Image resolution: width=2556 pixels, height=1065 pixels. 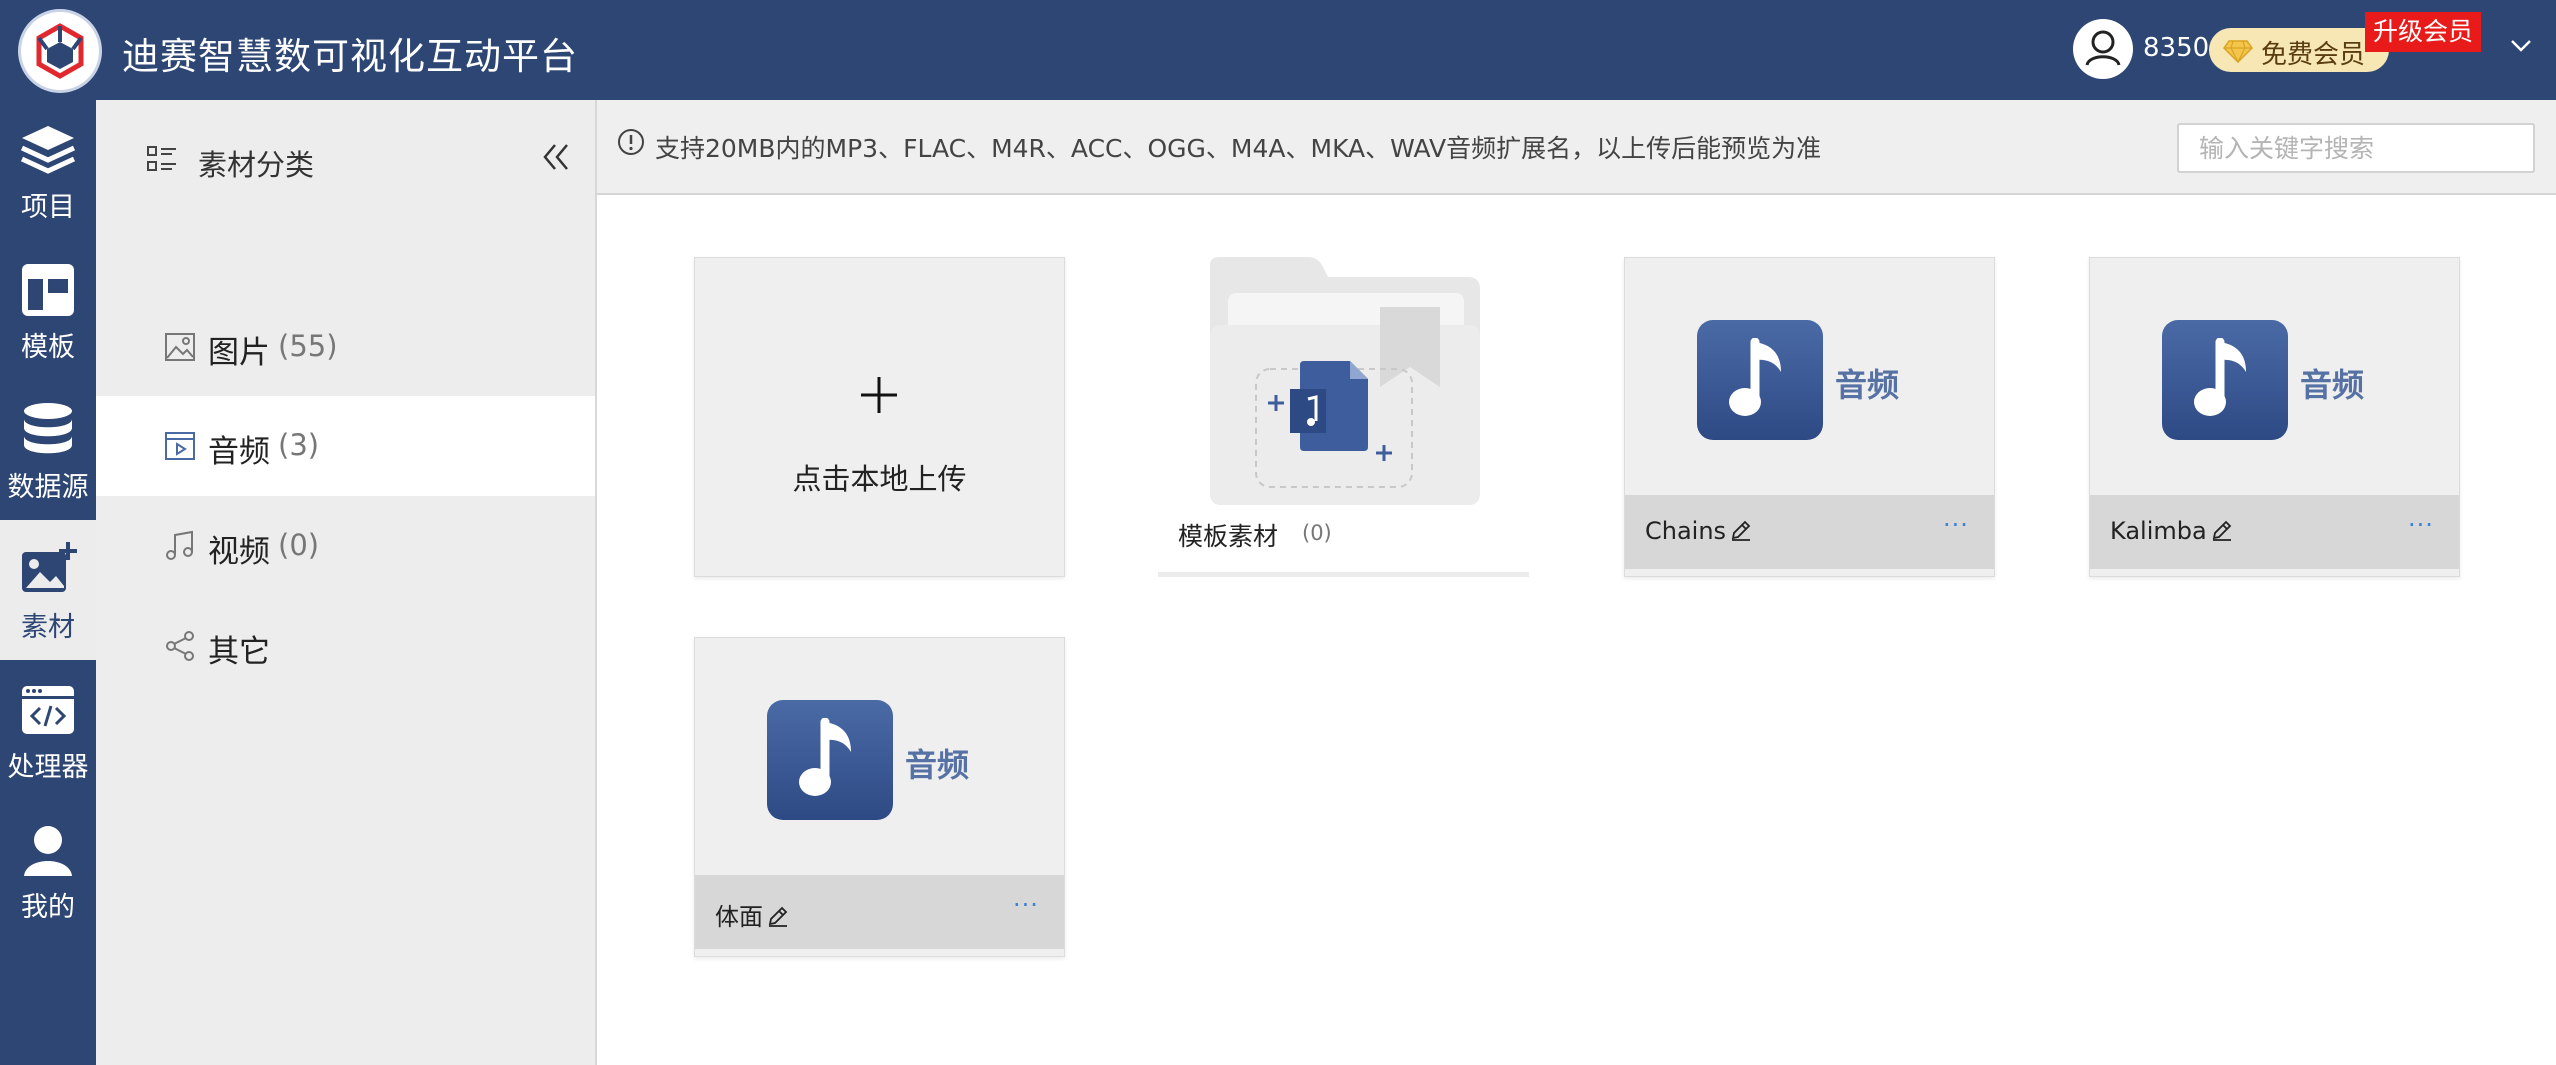 I want to click on main-nav-rail: 项目 模板 数据源 素材 处理器 我的, so click(x=48, y=582).